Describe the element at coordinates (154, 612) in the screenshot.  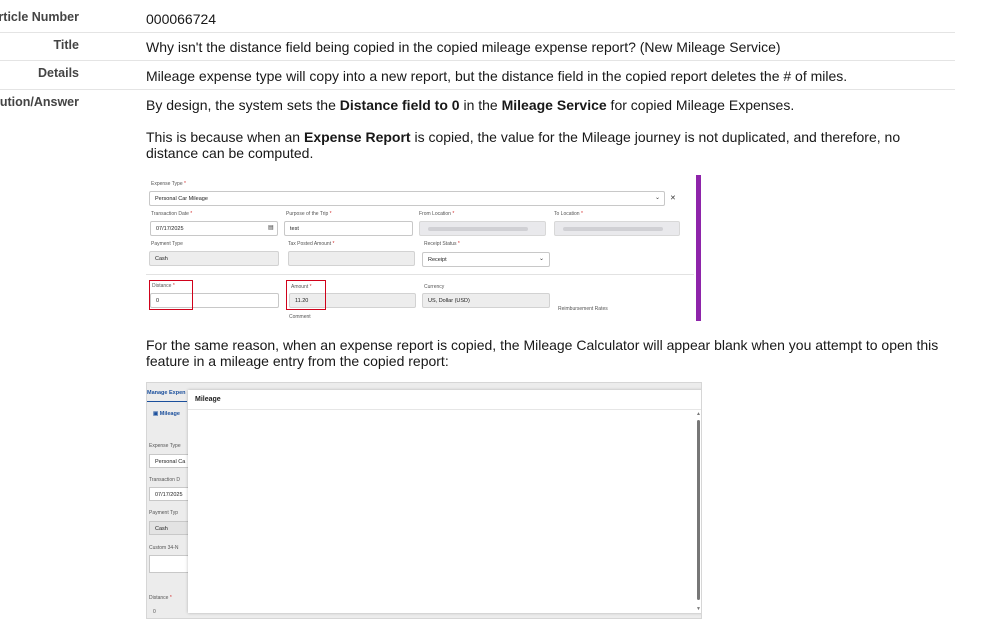
I see `bg-distance-value: 0` at that location.